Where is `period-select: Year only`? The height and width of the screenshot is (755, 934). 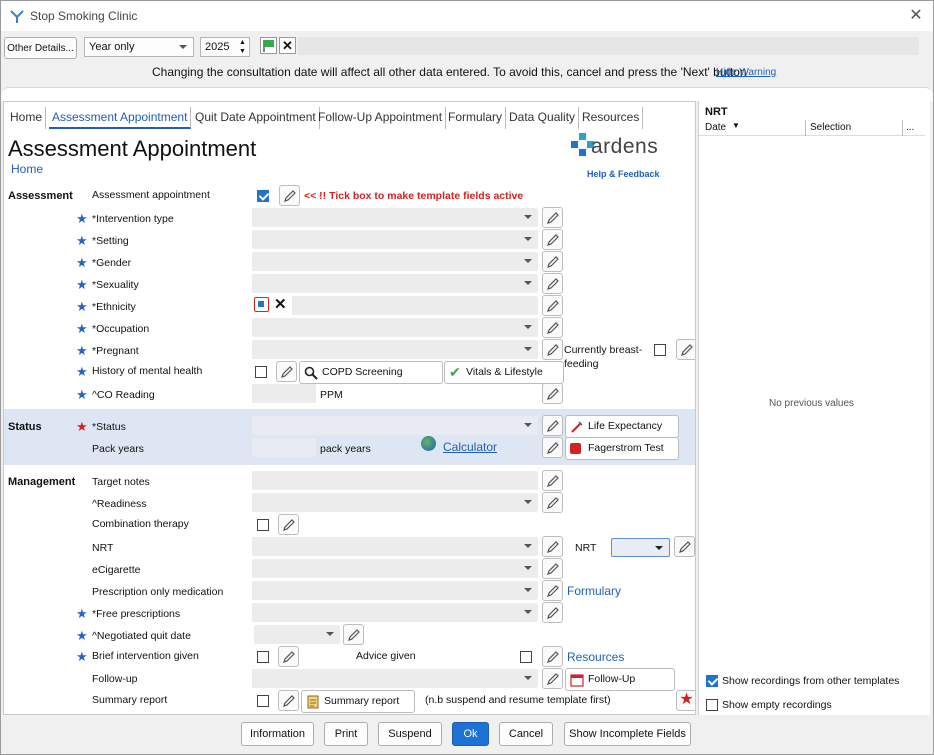 period-select: Year only is located at coordinates (139, 47).